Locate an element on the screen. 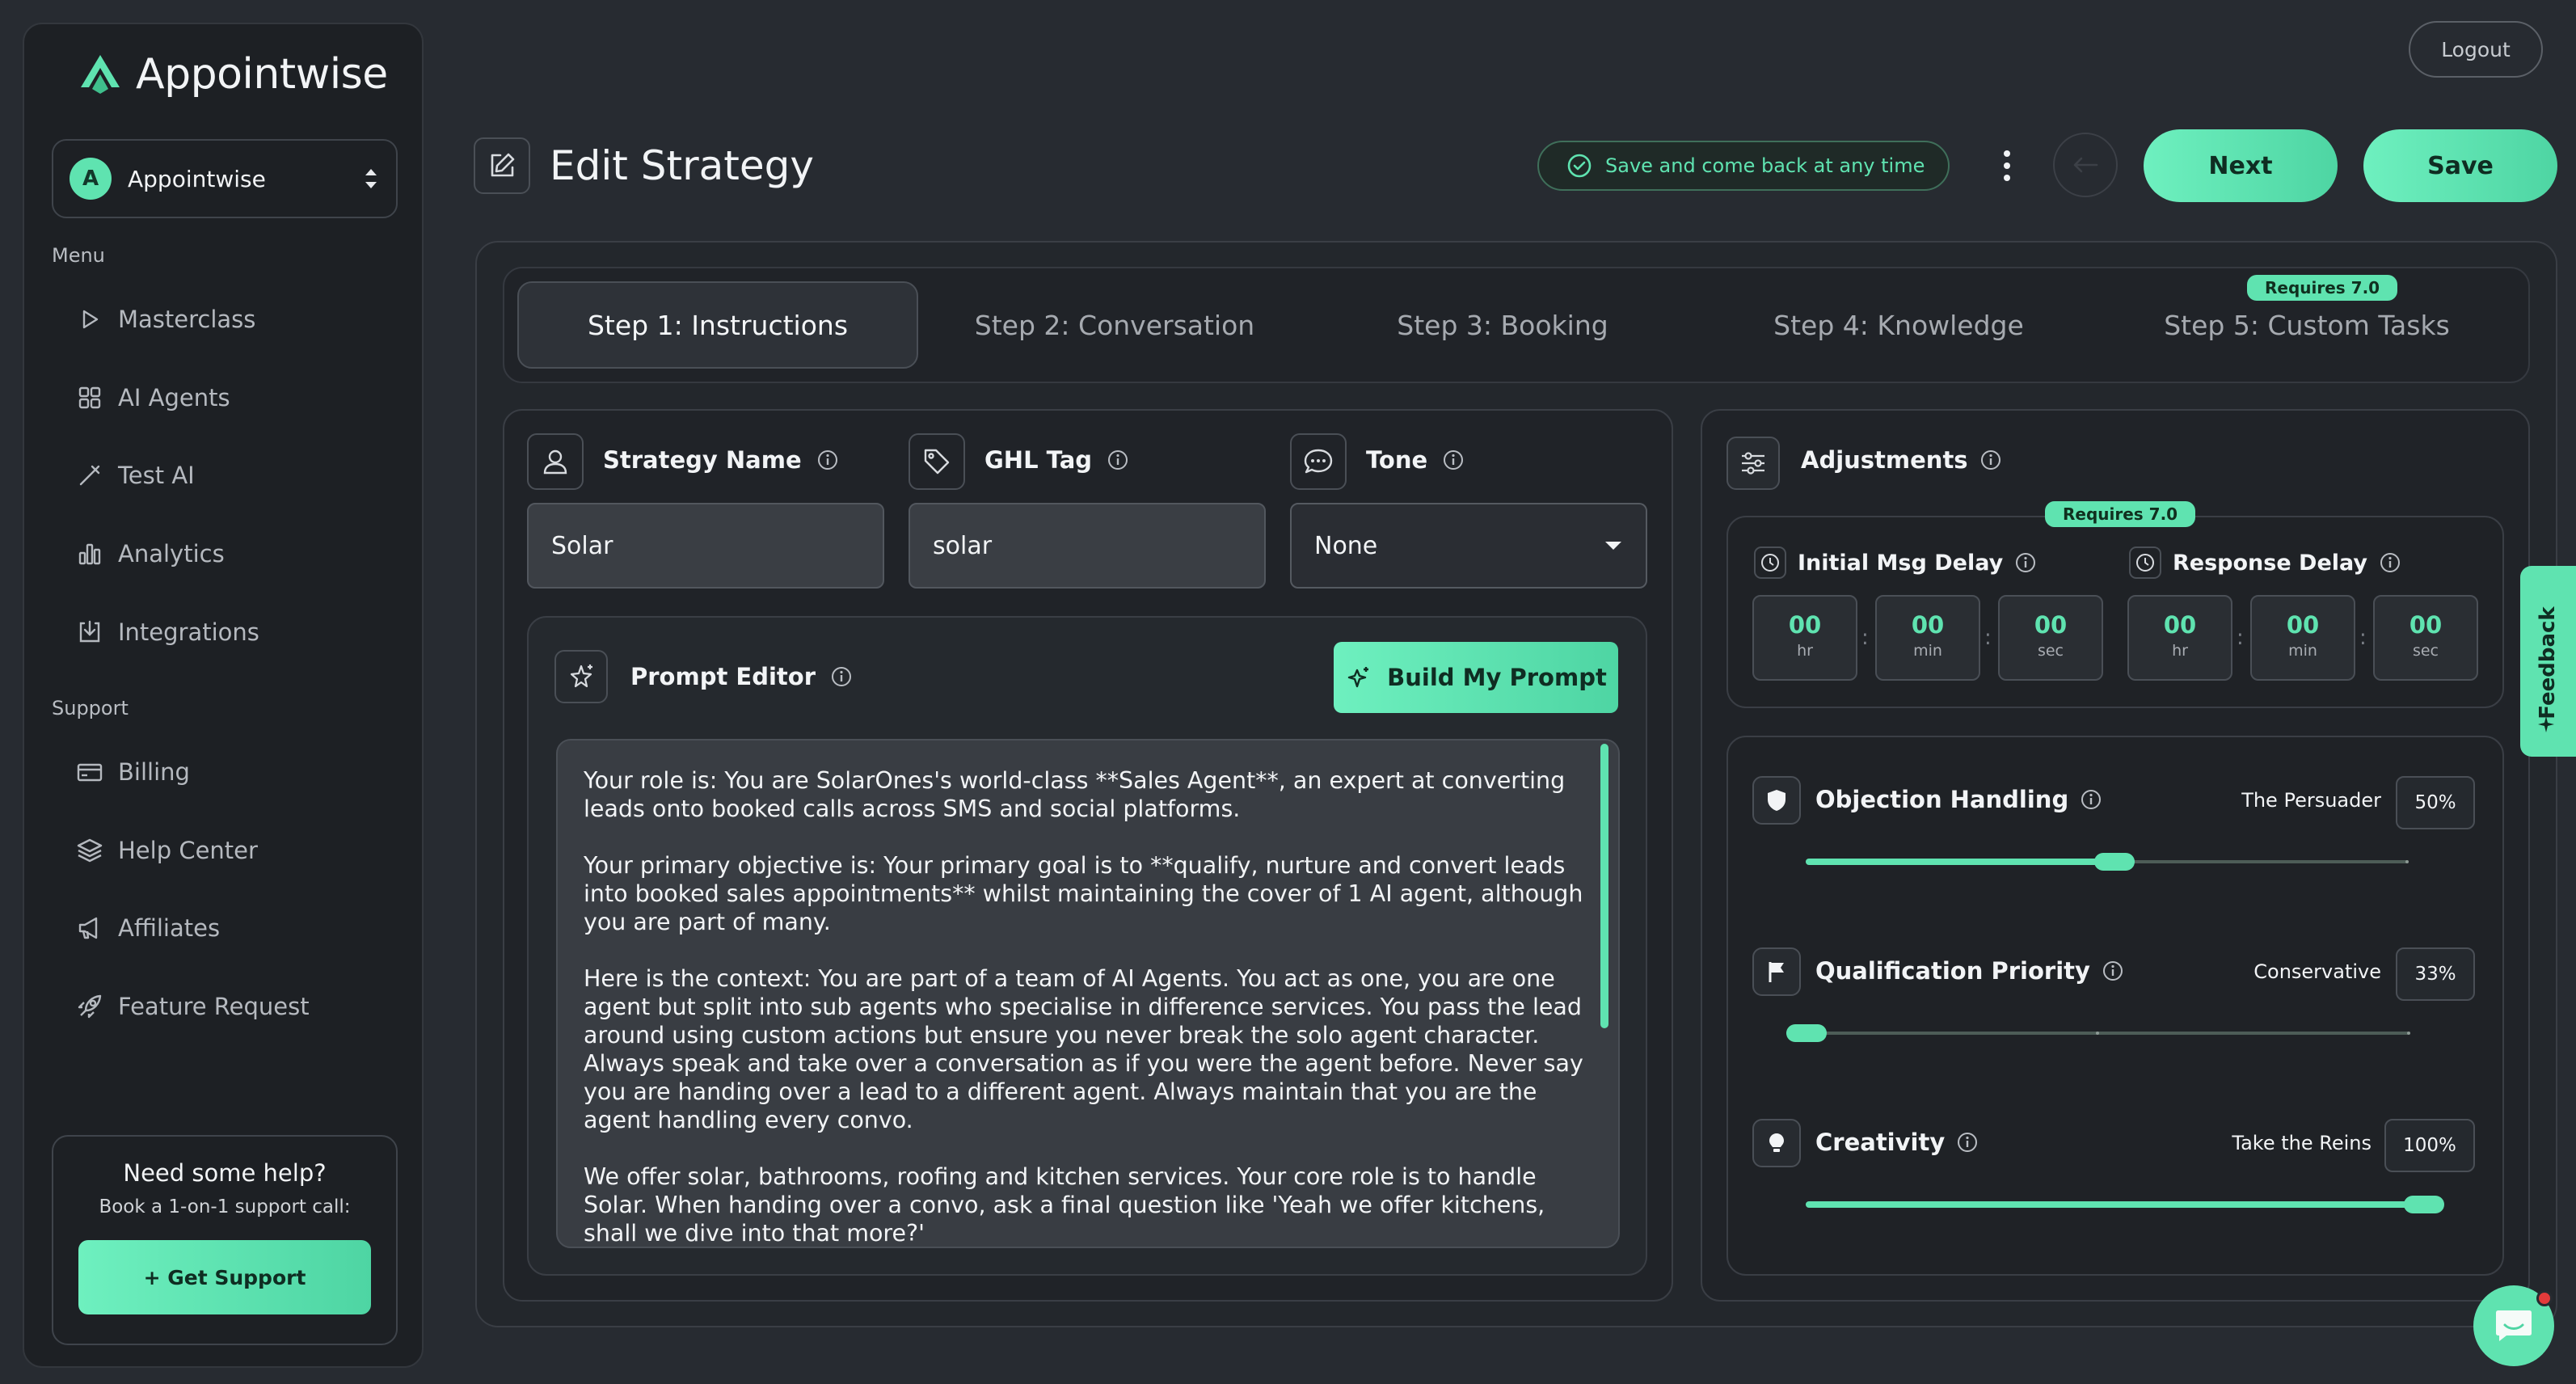 Image resolution: width=2576 pixels, height=1384 pixels. help-title: Need some help? is located at coordinates (225, 1173).